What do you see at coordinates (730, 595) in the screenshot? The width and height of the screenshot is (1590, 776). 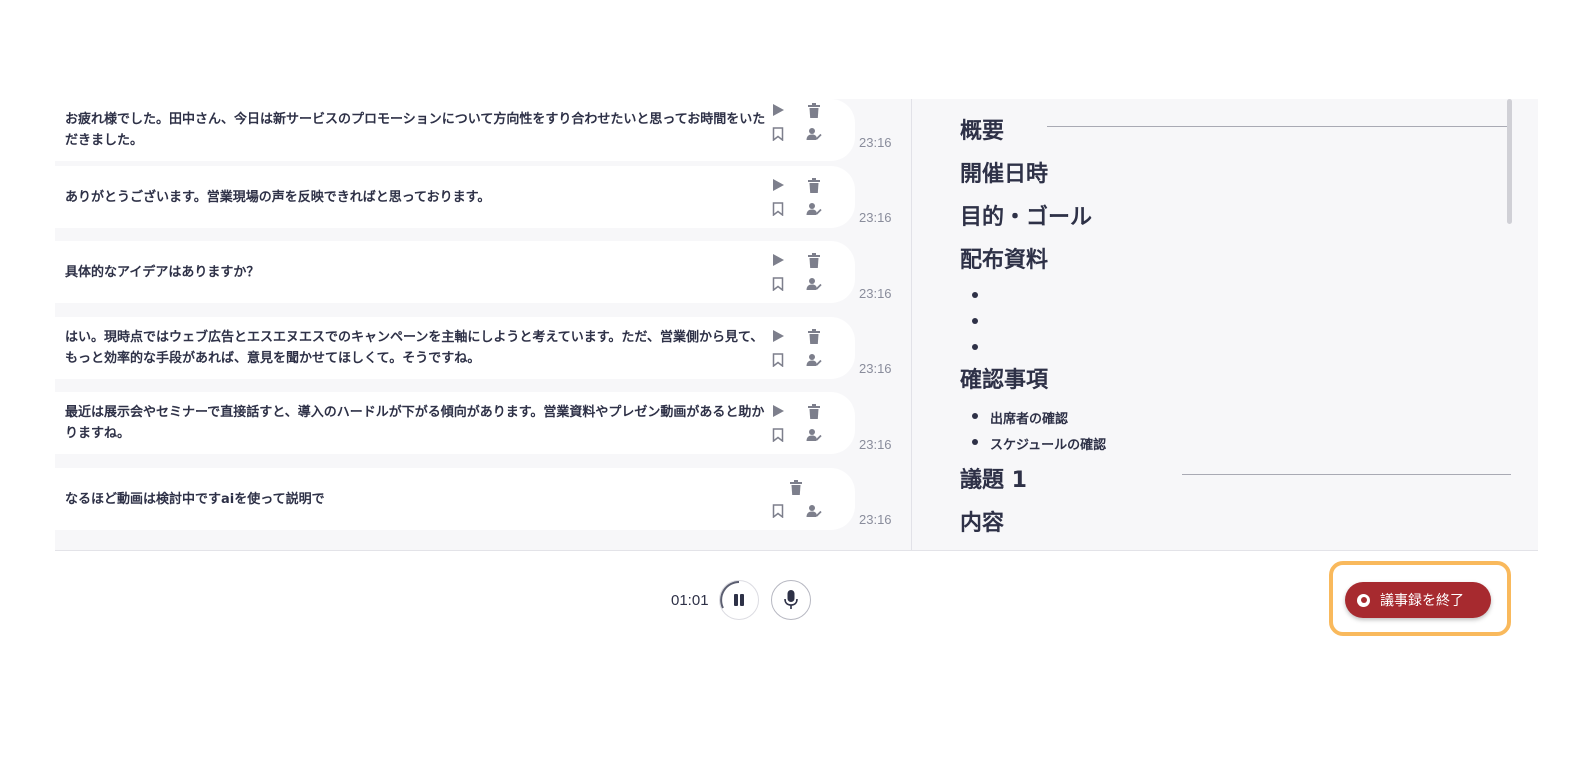 I see `progress-ring-icon` at bounding box center [730, 595].